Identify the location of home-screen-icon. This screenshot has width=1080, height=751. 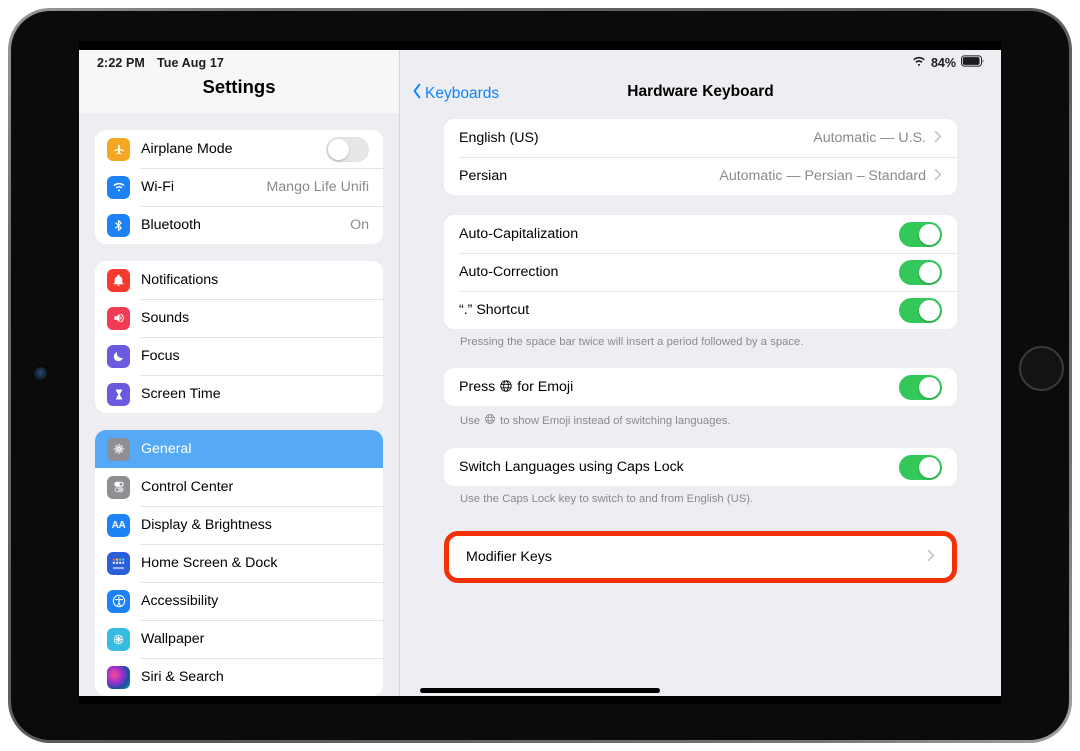
(118, 563).